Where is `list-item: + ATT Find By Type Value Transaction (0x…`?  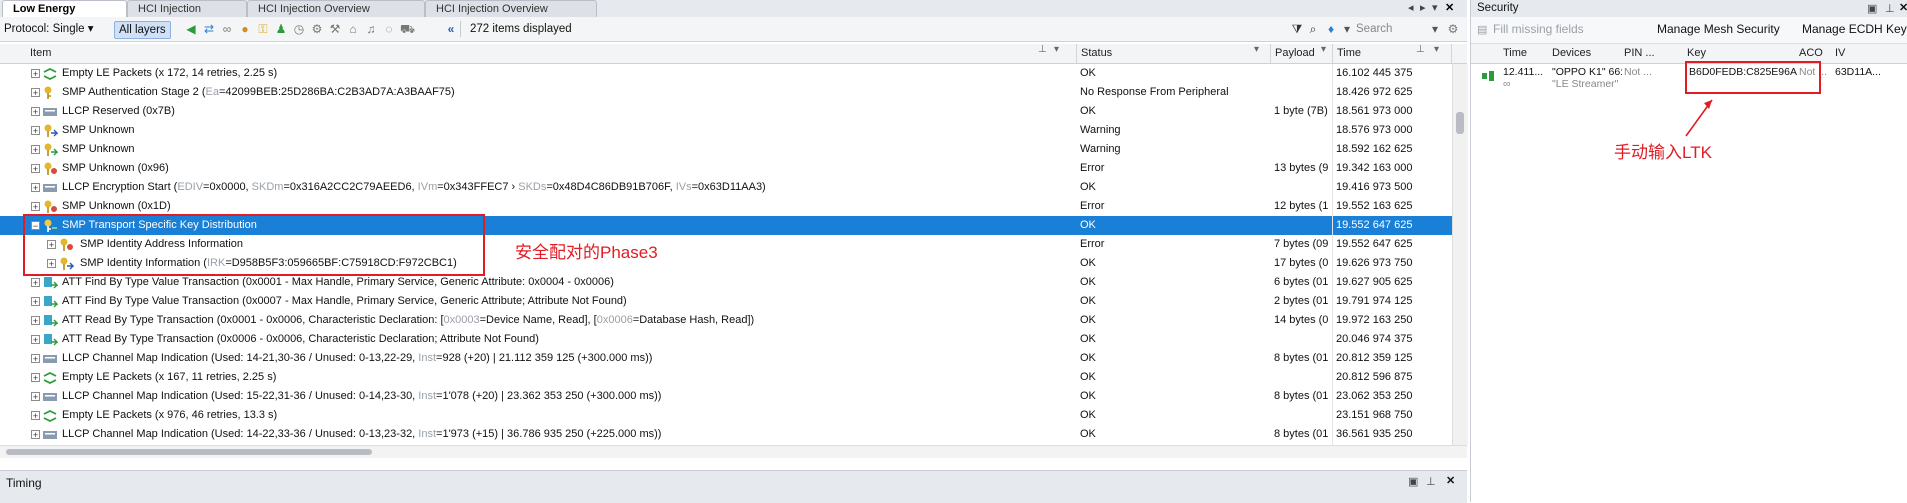
list-item: + ATT Find By Type Value Transaction (0x… is located at coordinates (726, 301).